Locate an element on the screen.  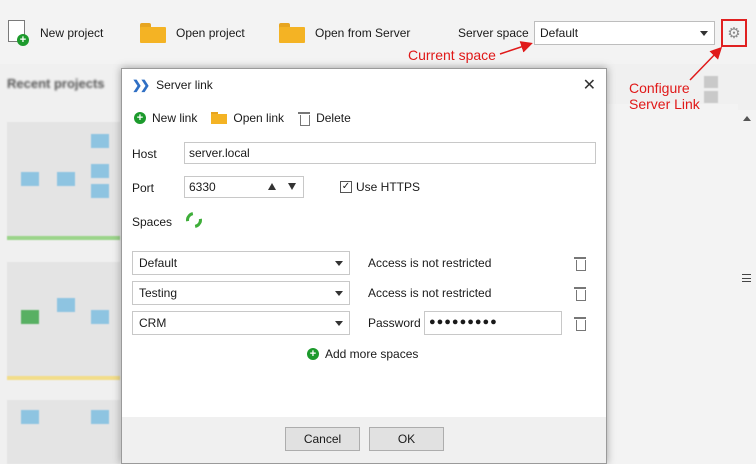
scroll-up-icon is located at coordinates (747, 118).